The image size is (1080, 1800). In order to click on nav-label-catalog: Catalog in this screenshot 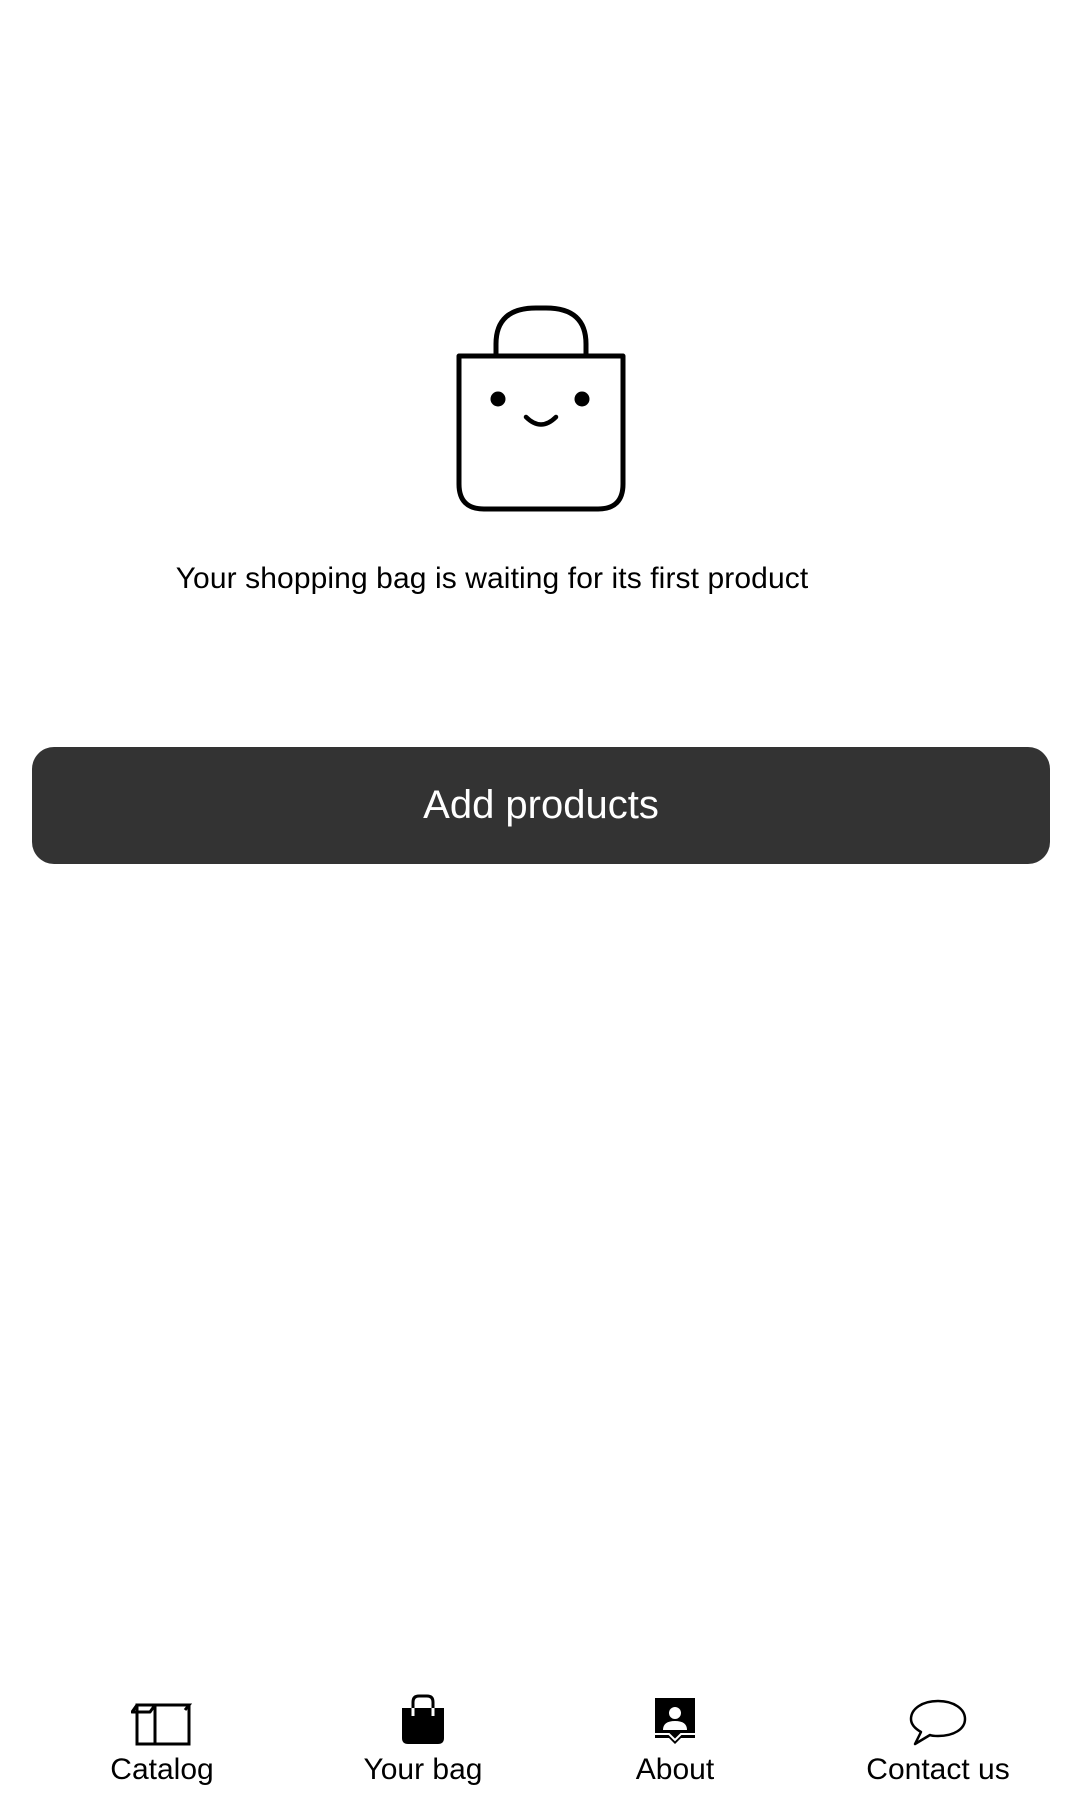, I will do `click(162, 1769)`.